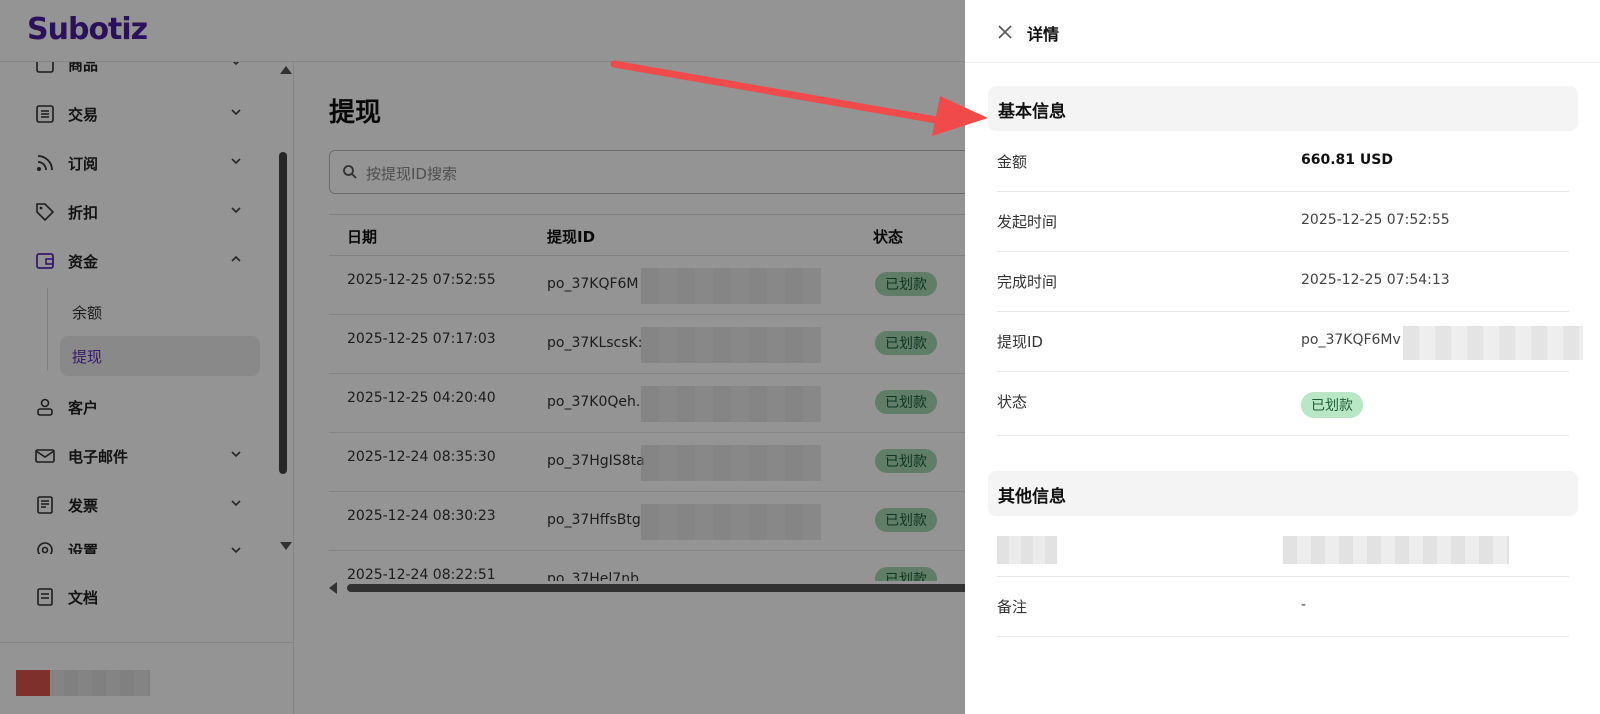 The image size is (1600, 714). What do you see at coordinates (1283, 493) in the screenshot?
I see `section-other-info: 其他信息` at bounding box center [1283, 493].